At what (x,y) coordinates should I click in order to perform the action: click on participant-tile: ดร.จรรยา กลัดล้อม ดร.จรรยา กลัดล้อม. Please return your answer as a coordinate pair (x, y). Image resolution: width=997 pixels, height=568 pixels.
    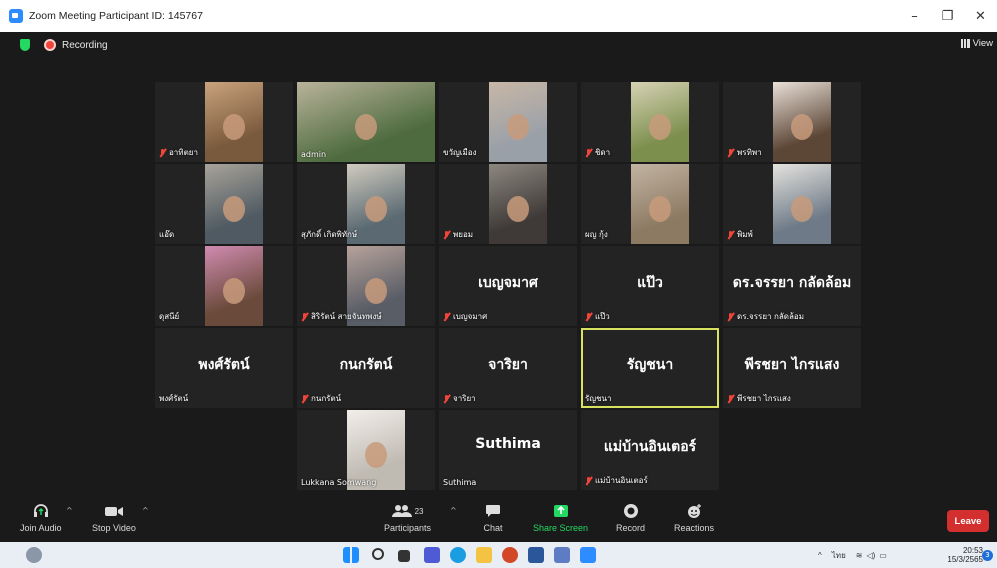
    Looking at the image, I should click on (792, 286).